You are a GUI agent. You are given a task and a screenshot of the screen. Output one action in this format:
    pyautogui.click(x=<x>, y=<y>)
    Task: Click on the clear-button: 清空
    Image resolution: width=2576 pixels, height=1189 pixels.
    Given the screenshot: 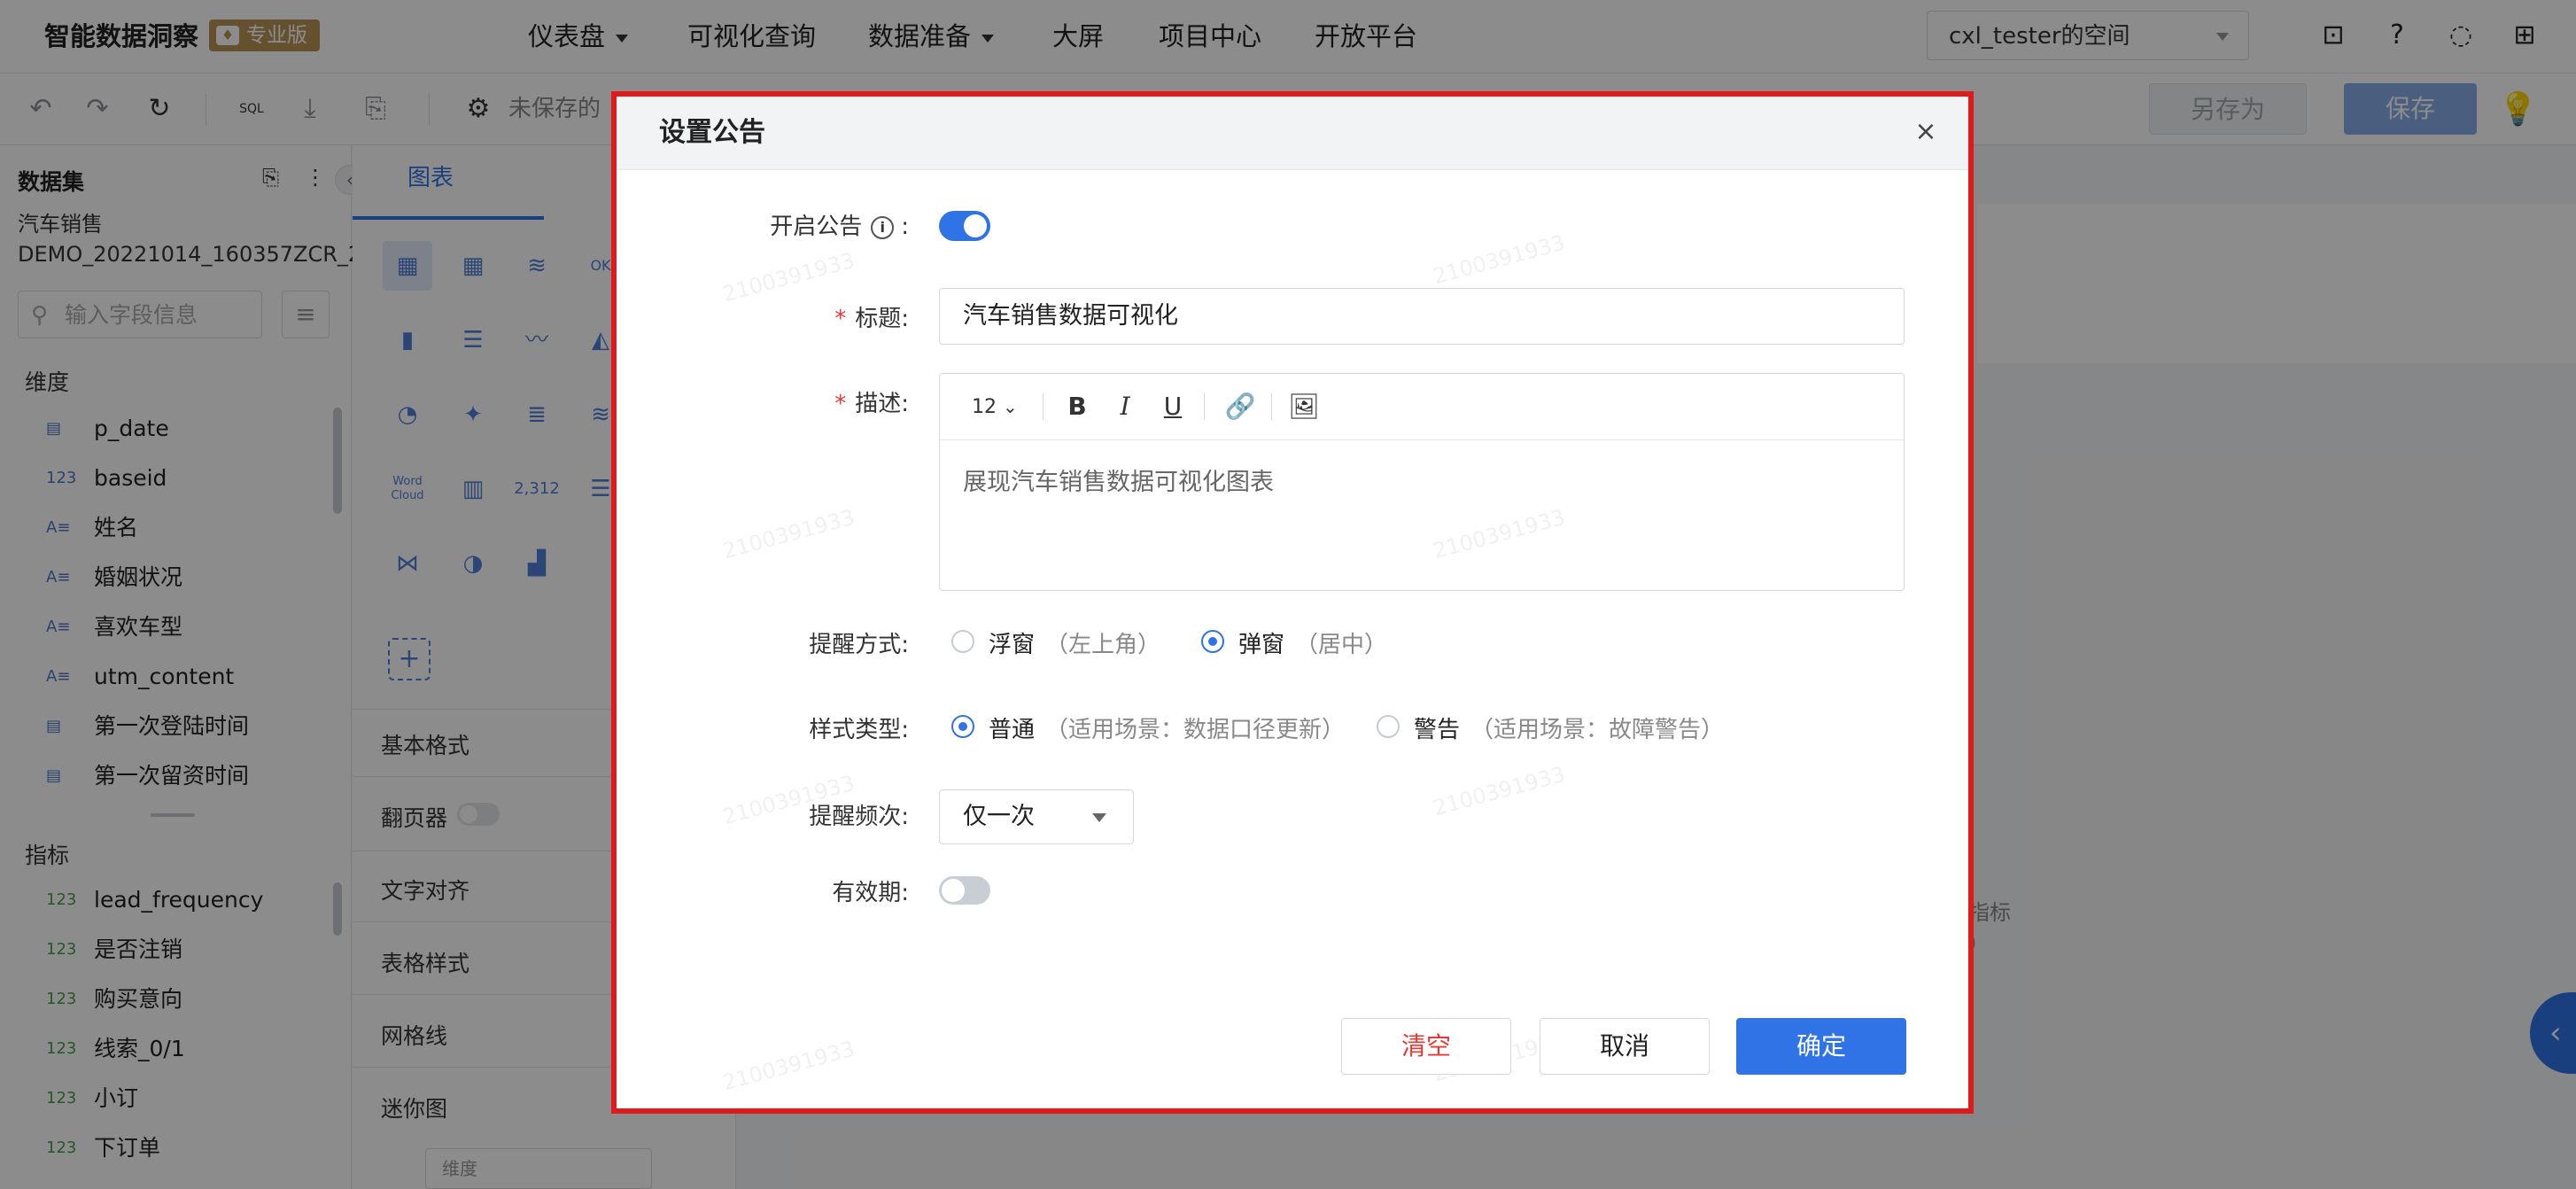 What is the action you would take?
    pyautogui.click(x=1426, y=1046)
    